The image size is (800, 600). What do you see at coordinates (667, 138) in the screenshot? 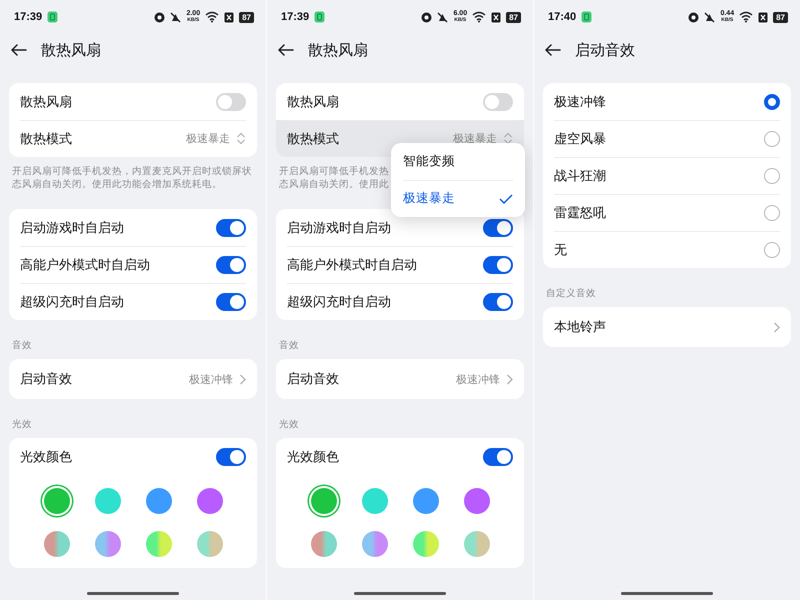
I see `radio-option: 虚空风暴` at bounding box center [667, 138].